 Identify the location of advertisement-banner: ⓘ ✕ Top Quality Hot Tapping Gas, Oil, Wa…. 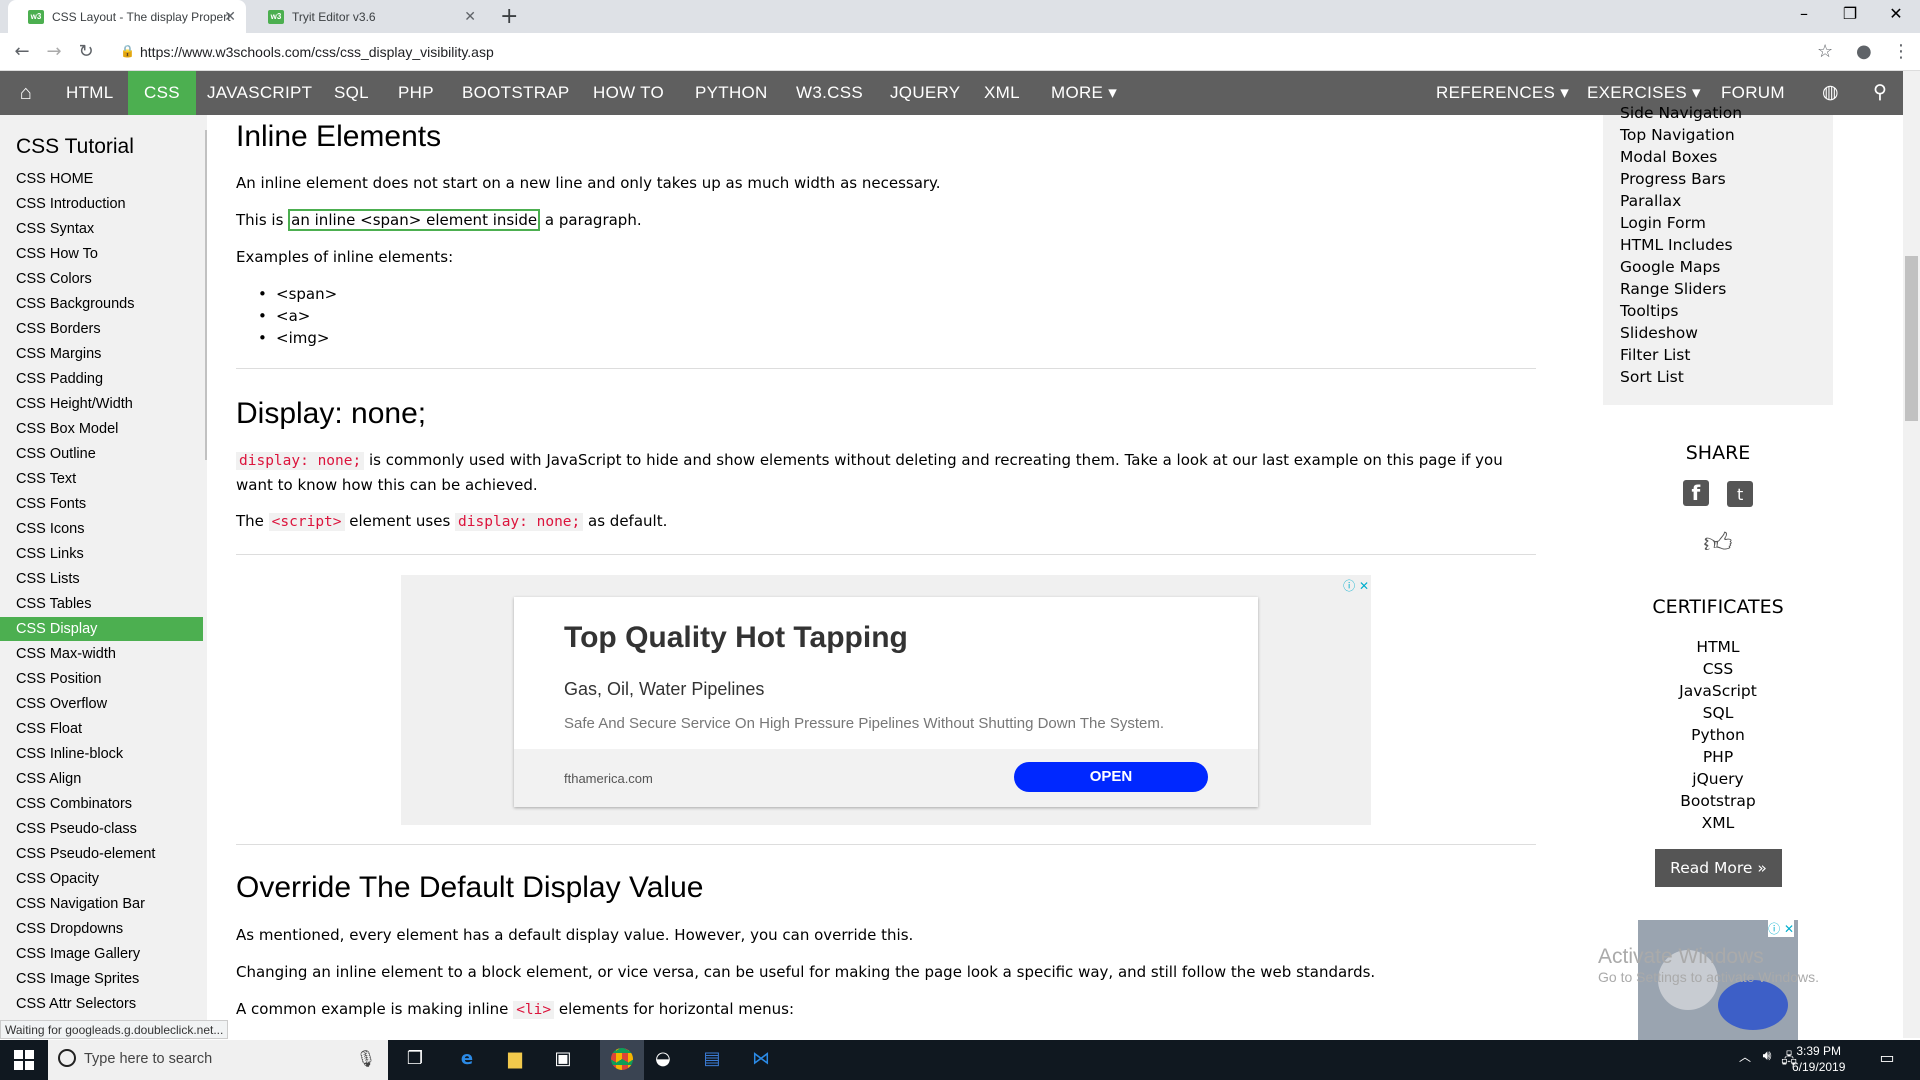
(886, 700).